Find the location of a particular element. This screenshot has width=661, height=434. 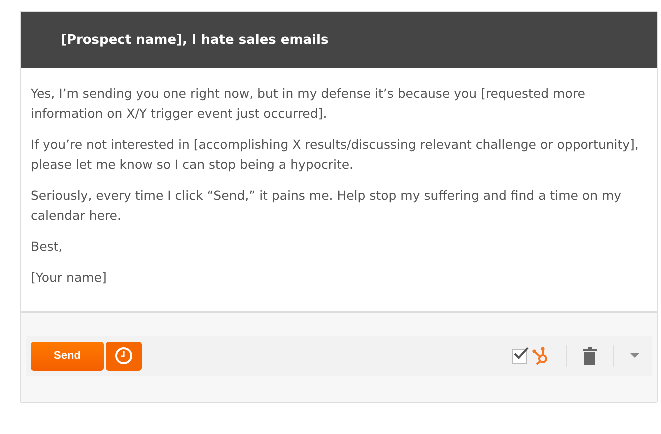

email-subject: [Prospect name], I hate sales emails is located at coordinates (195, 40).